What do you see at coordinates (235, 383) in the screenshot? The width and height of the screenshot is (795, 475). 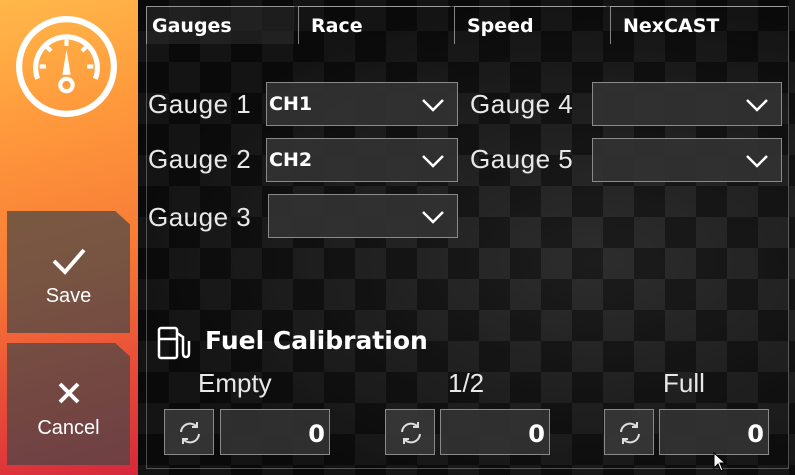 I see `fuel-empty-label: Empty` at bounding box center [235, 383].